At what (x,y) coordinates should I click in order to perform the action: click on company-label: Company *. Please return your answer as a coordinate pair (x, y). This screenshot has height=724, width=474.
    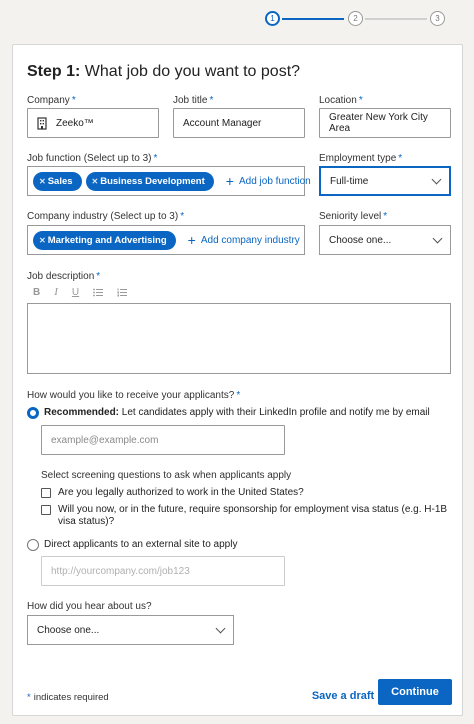
    Looking at the image, I should click on (51, 100).